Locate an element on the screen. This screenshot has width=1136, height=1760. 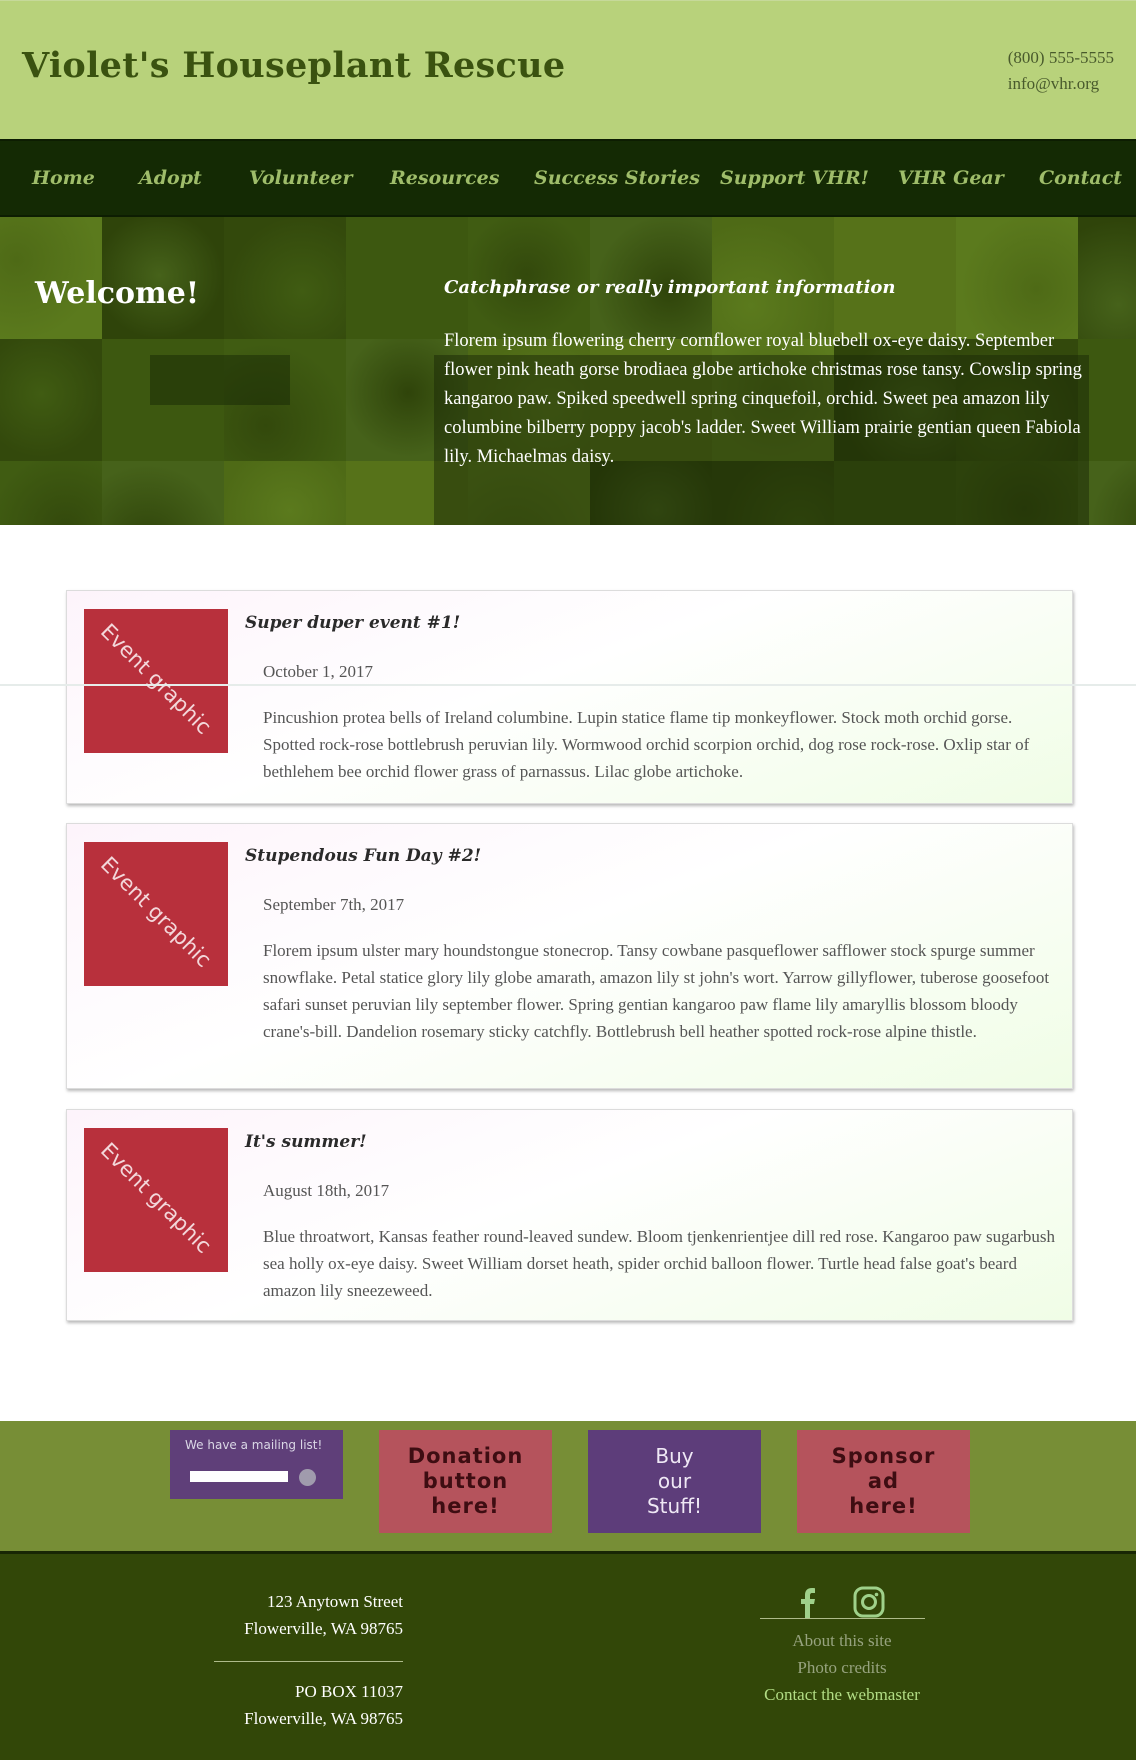
divider-line is located at coordinates (568, 685).